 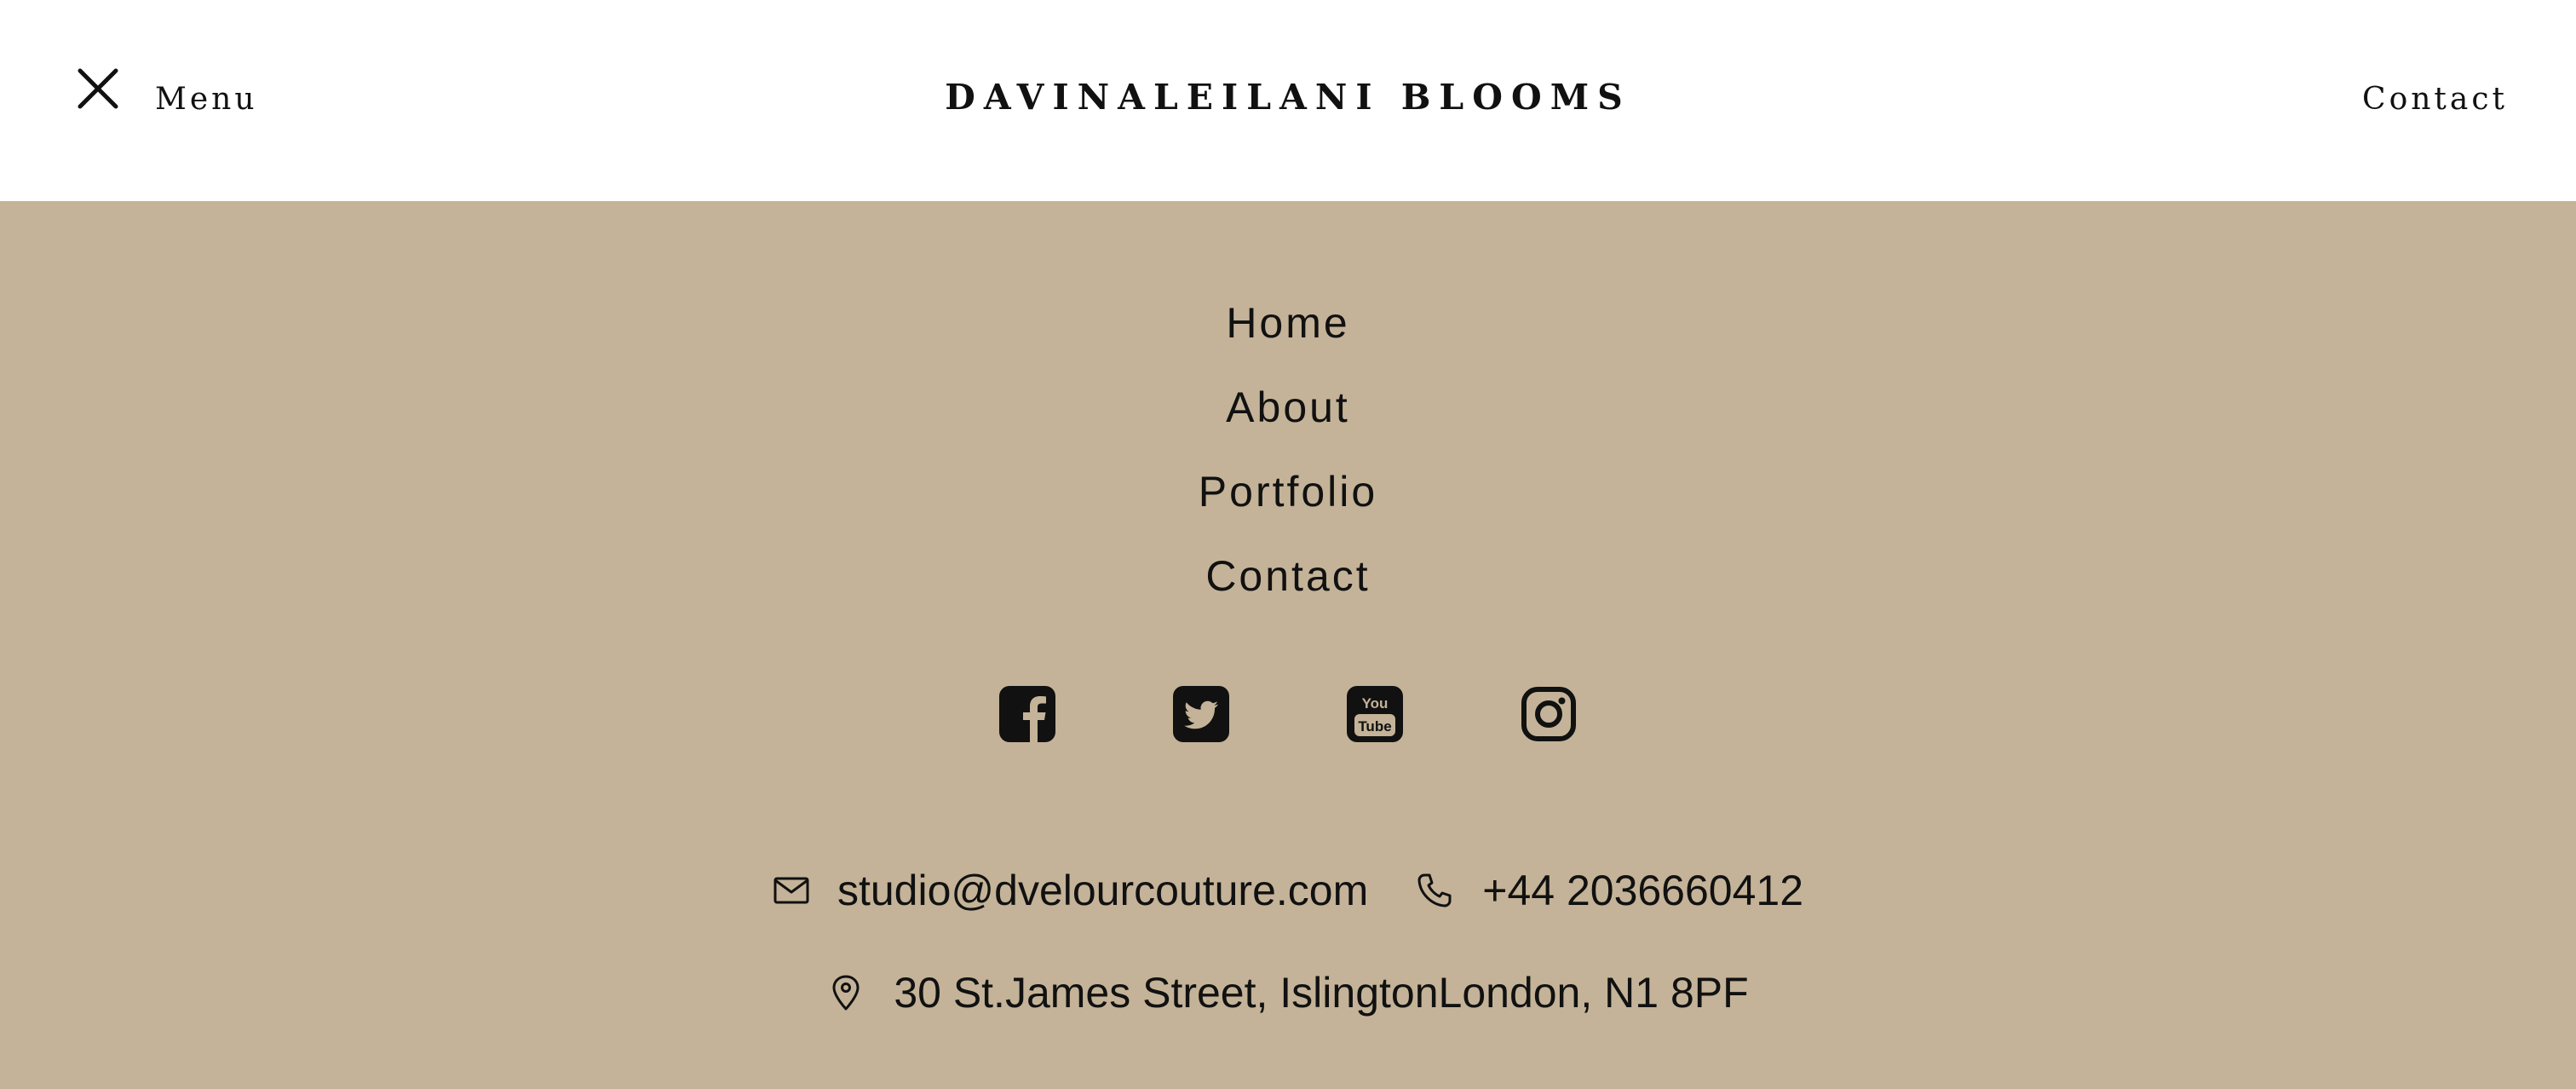 What do you see at coordinates (1643, 890) in the screenshot?
I see `phone-link: +44 2036660412` at bounding box center [1643, 890].